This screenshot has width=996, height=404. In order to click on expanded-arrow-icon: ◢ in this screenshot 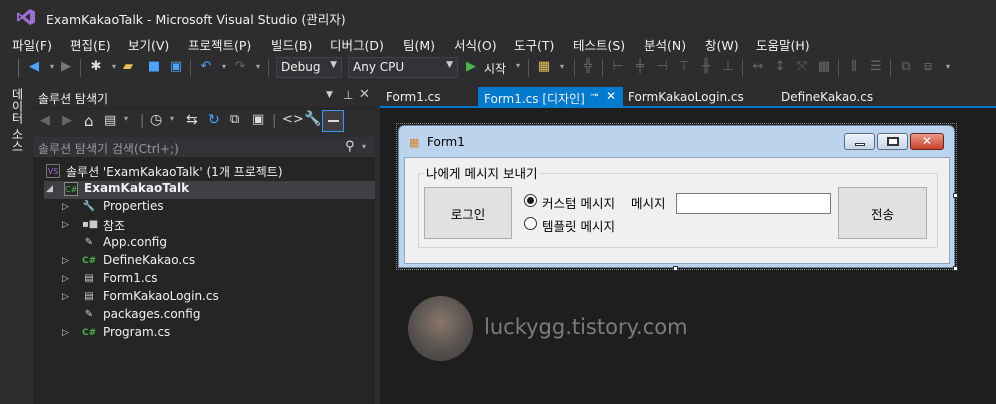, I will do `click(49, 189)`.